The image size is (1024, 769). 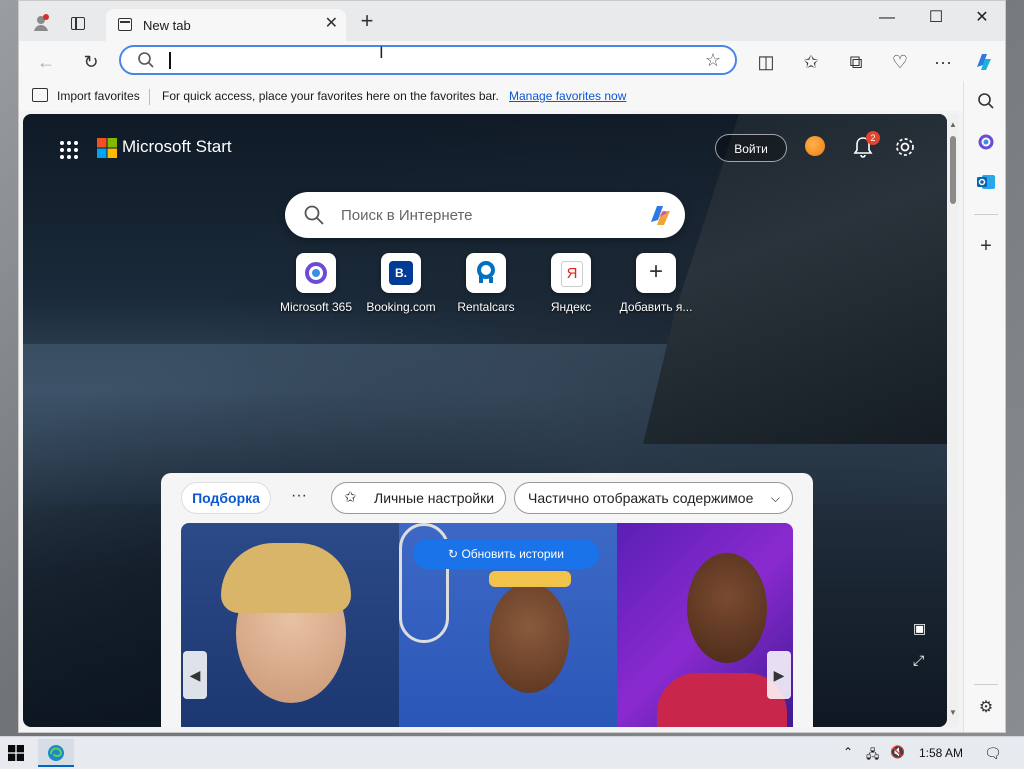 I want to click on apps-grid-icon, so click(x=69, y=150).